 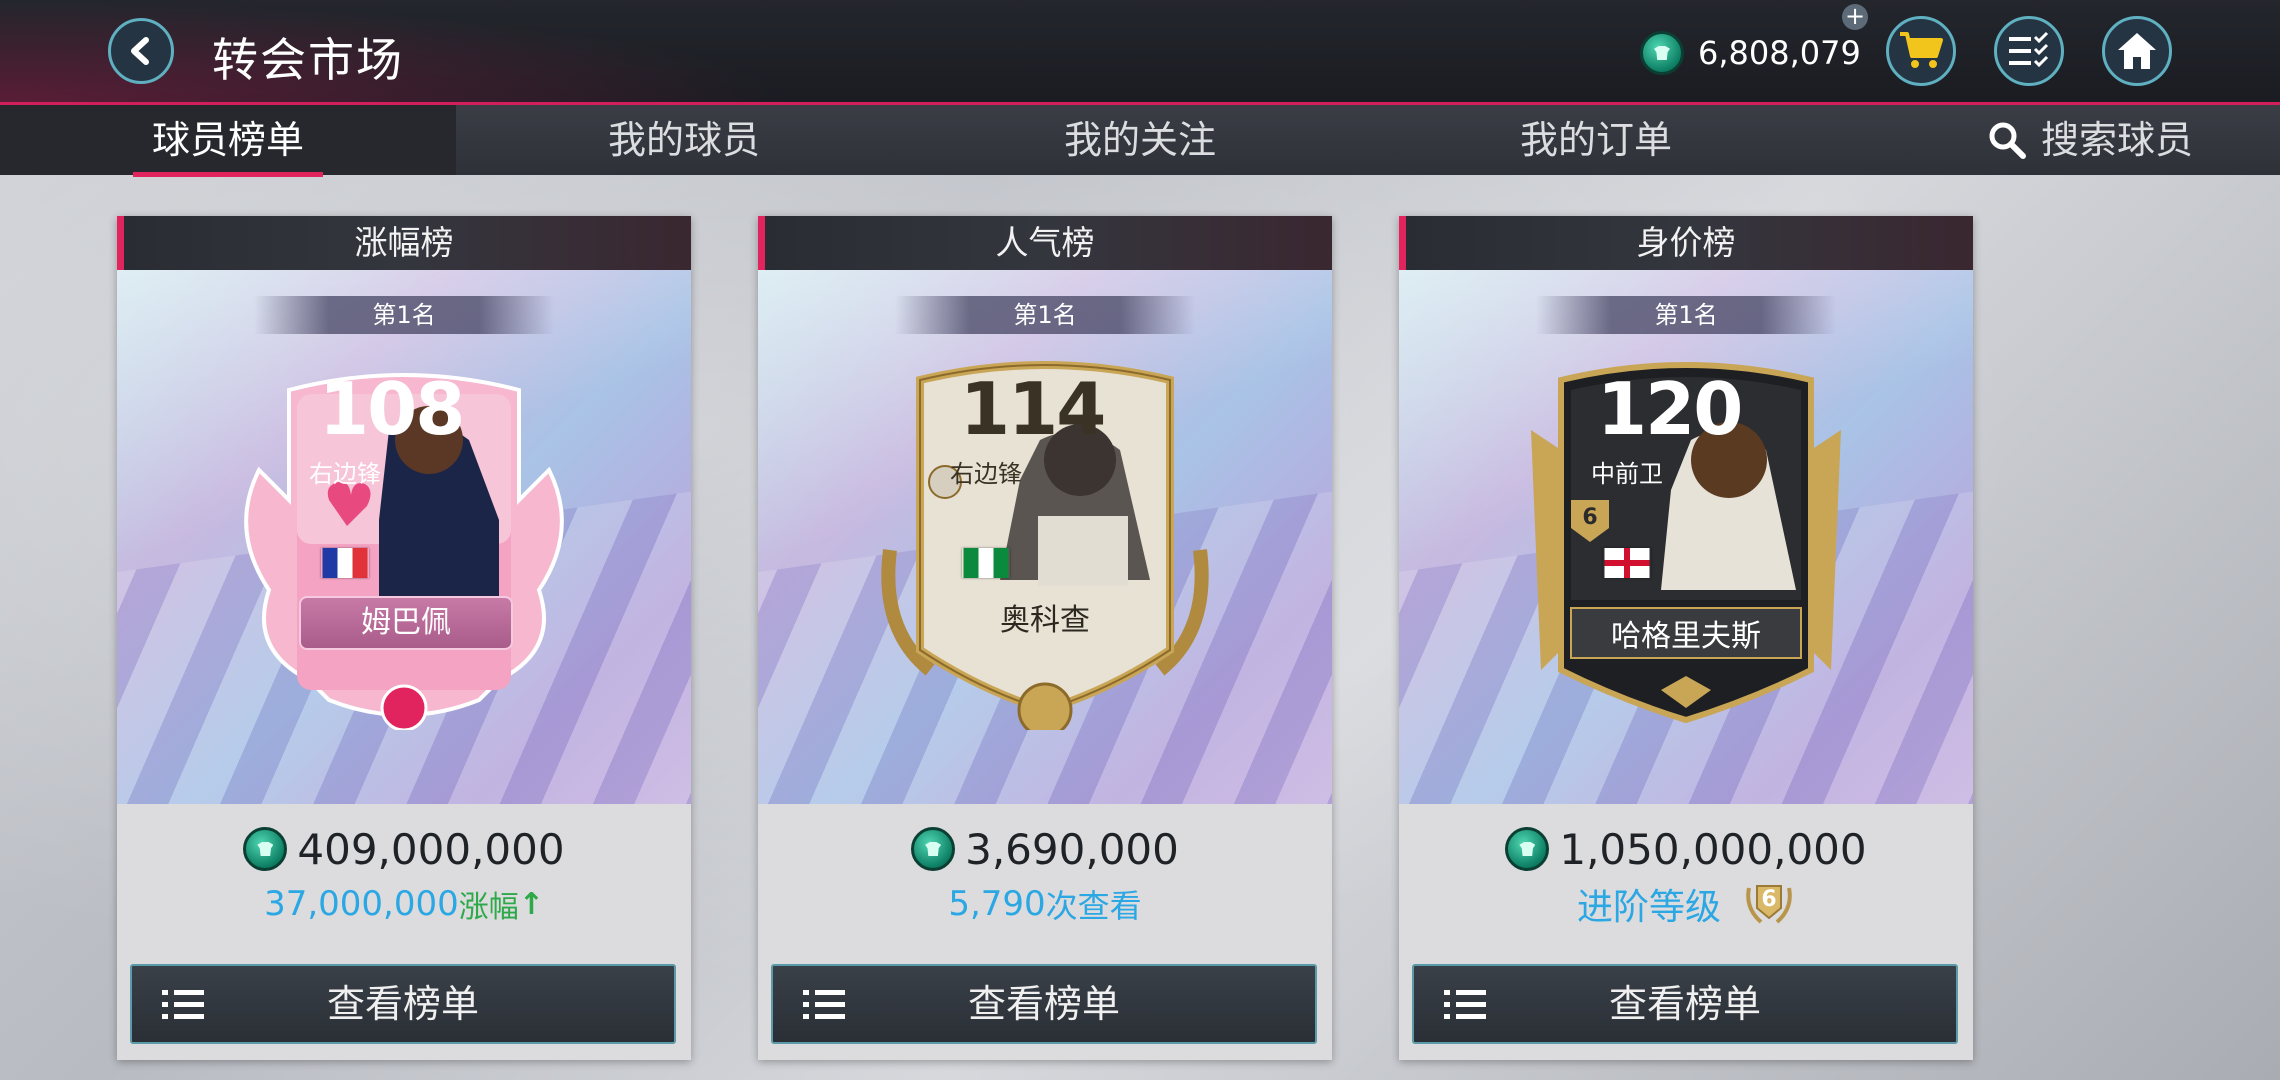 I want to click on home-icon, so click(x=2137, y=51).